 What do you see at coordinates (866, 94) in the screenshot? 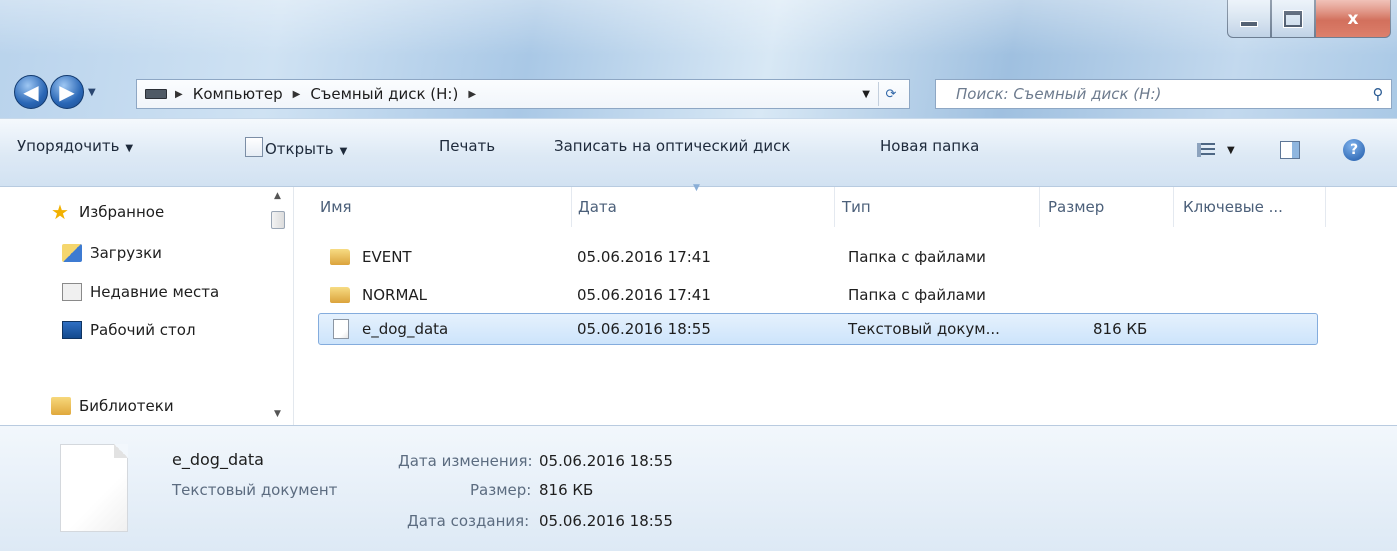
I see `address-history-dropdown-icon: ▼` at bounding box center [866, 94].